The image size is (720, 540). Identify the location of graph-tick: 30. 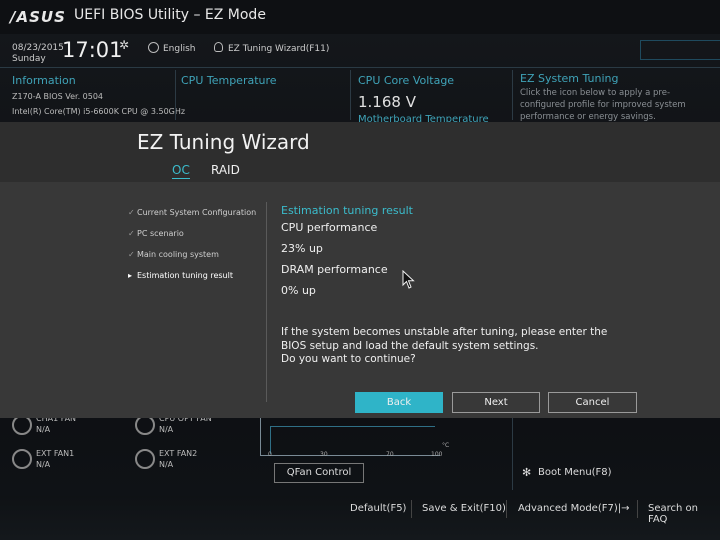
(324, 454).